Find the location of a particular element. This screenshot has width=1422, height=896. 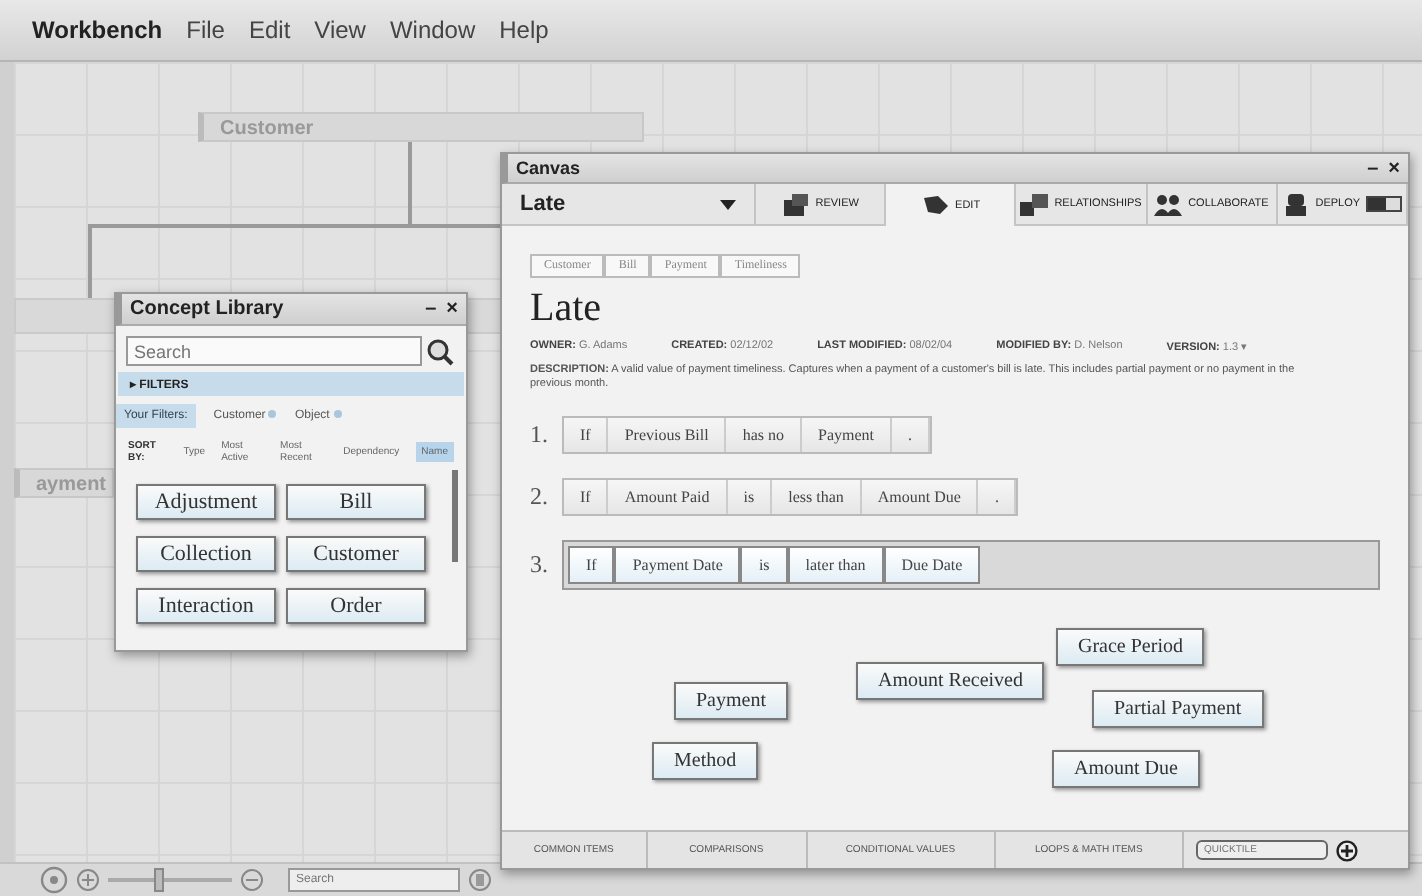

concept-tile: Amount Received is located at coordinates (950, 681).